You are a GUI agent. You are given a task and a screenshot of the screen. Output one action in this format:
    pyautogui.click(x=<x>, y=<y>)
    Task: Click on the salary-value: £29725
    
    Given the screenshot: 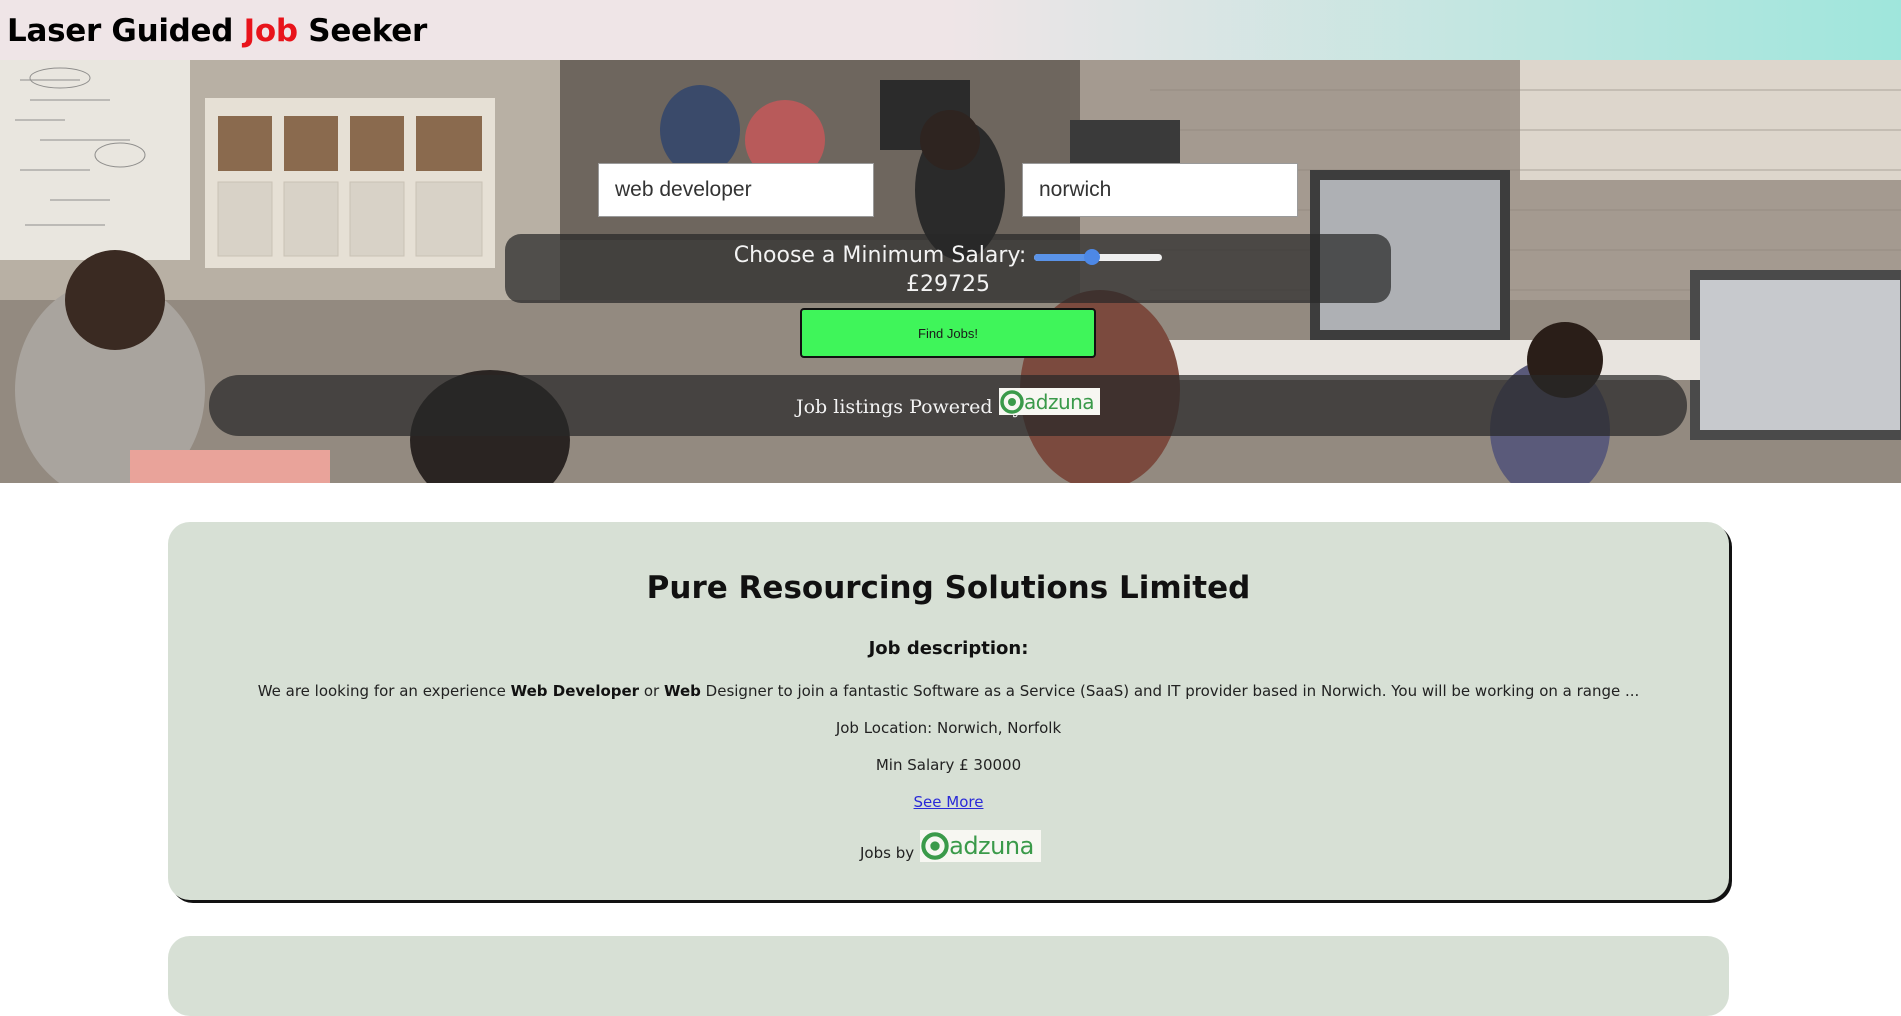 What is the action you would take?
    pyautogui.click(x=948, y=284)
    